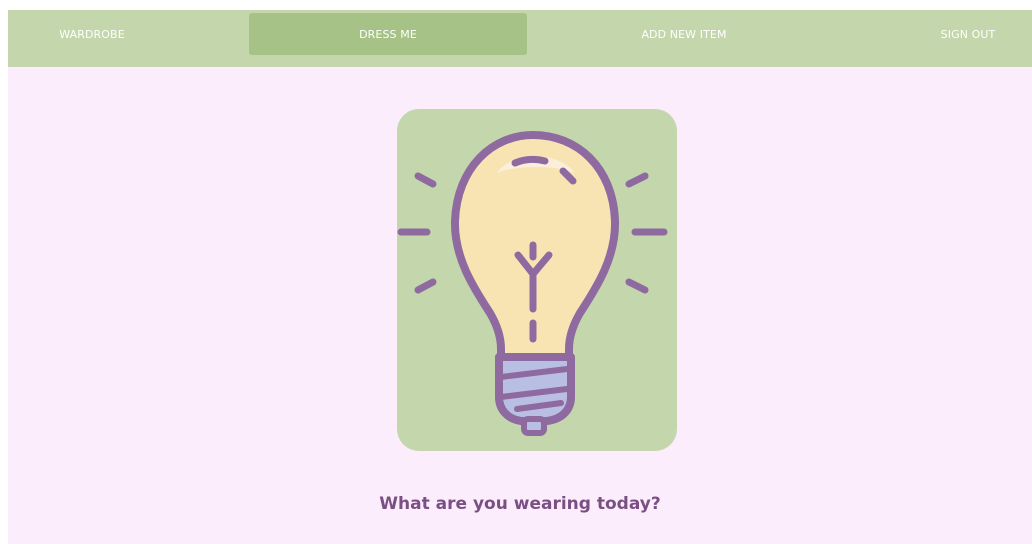 This screenshot has width=1032, height=544. What do you see at coordinates (968, 34) in the screenshot?
I see `nav-sign-out: SIGN OUT` at bounding box center [968, 34].